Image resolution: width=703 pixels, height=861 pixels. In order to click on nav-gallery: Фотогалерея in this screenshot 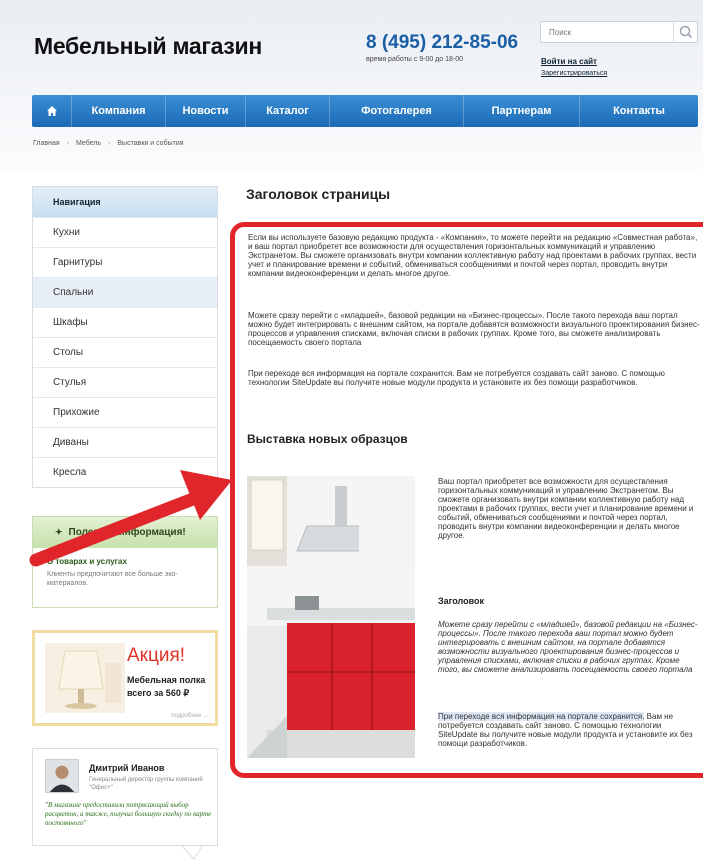, I will do `click(397, 111)`.